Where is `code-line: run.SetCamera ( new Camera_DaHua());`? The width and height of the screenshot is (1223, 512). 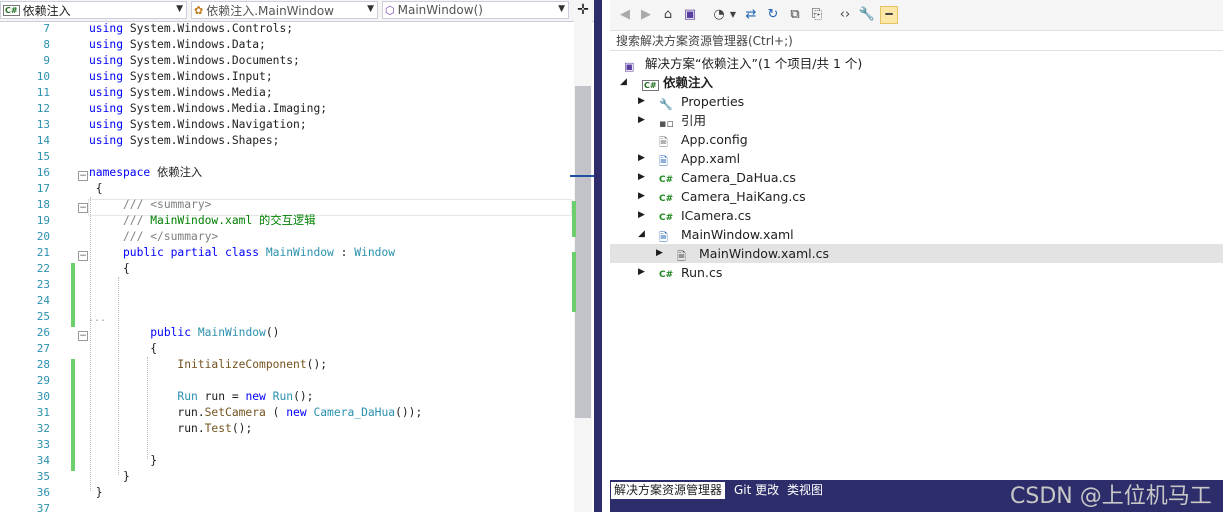
code-line: run.SetCamera ( new Camera_DaHua()); is located at coordinates (255, 413).